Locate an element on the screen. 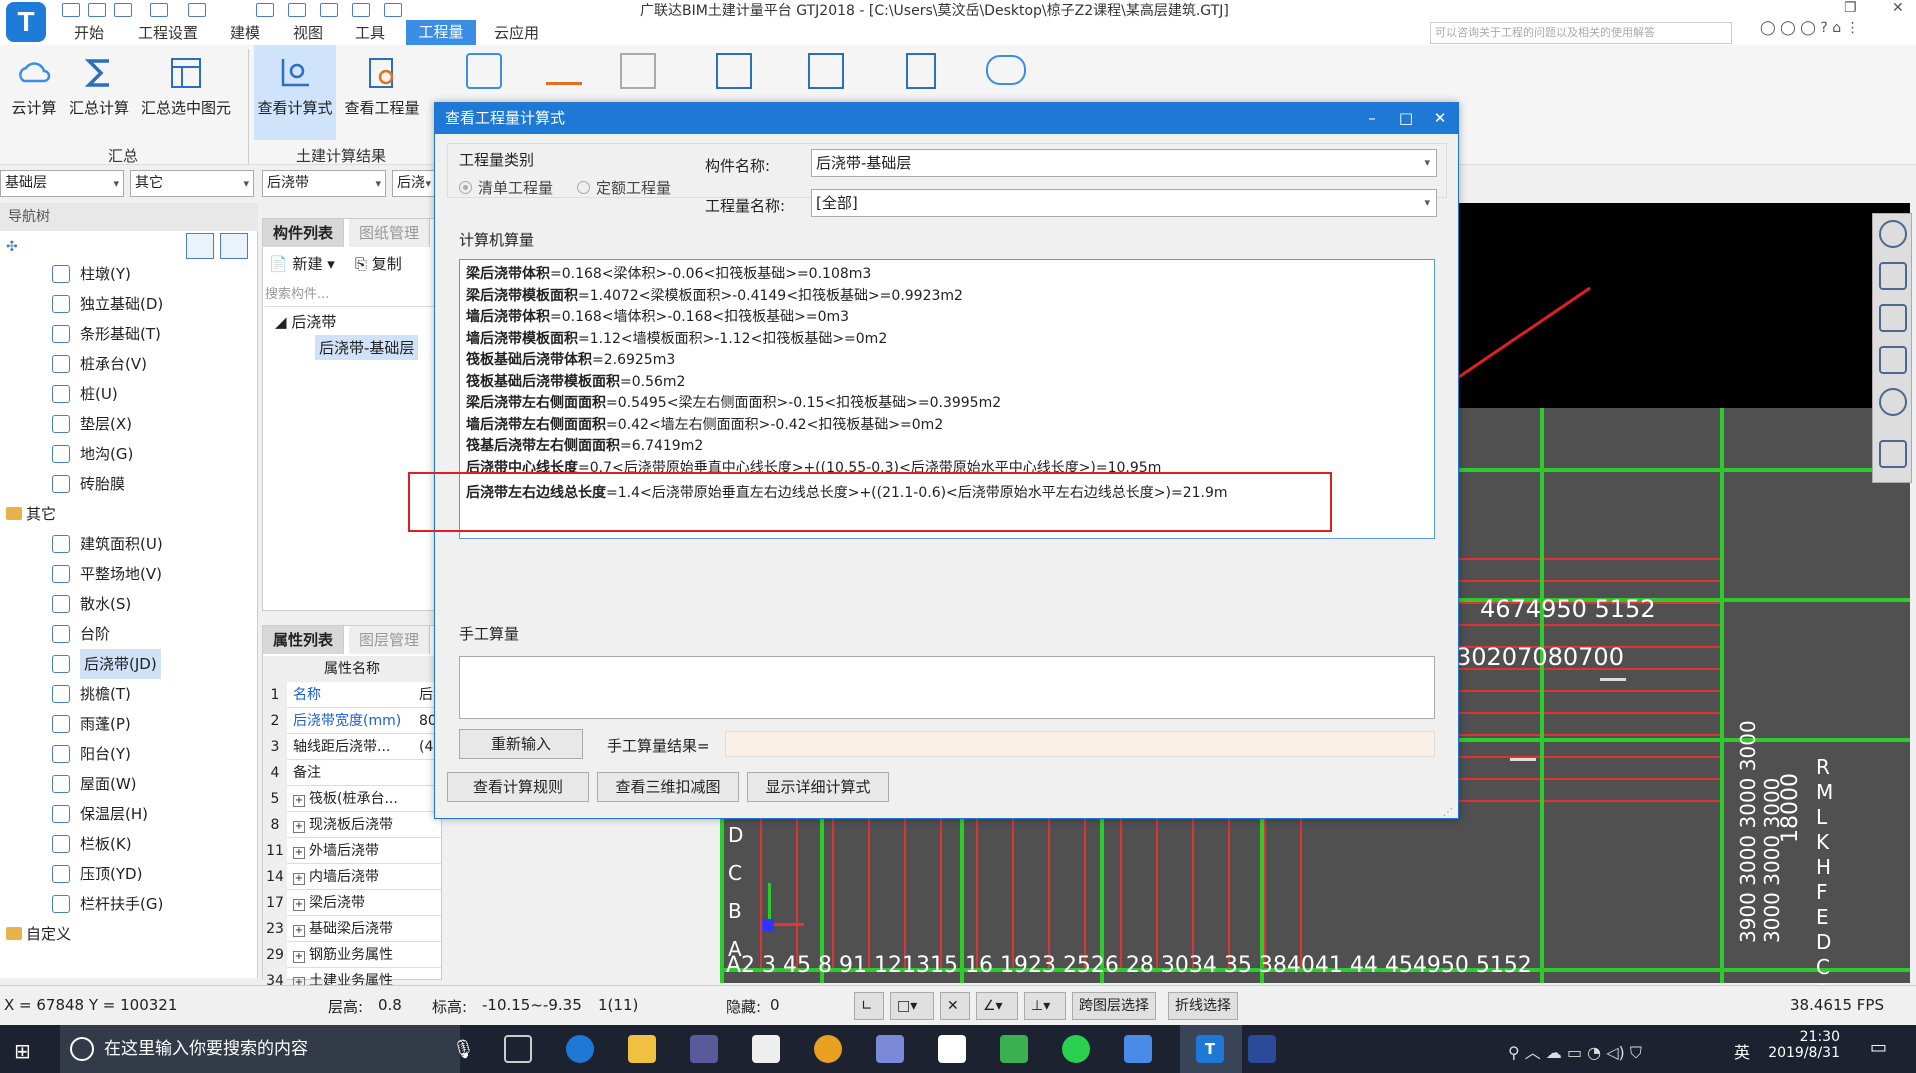 This screenshot has width=1916, height=1073. rotate-icon is located at coordinates (1893, 402).